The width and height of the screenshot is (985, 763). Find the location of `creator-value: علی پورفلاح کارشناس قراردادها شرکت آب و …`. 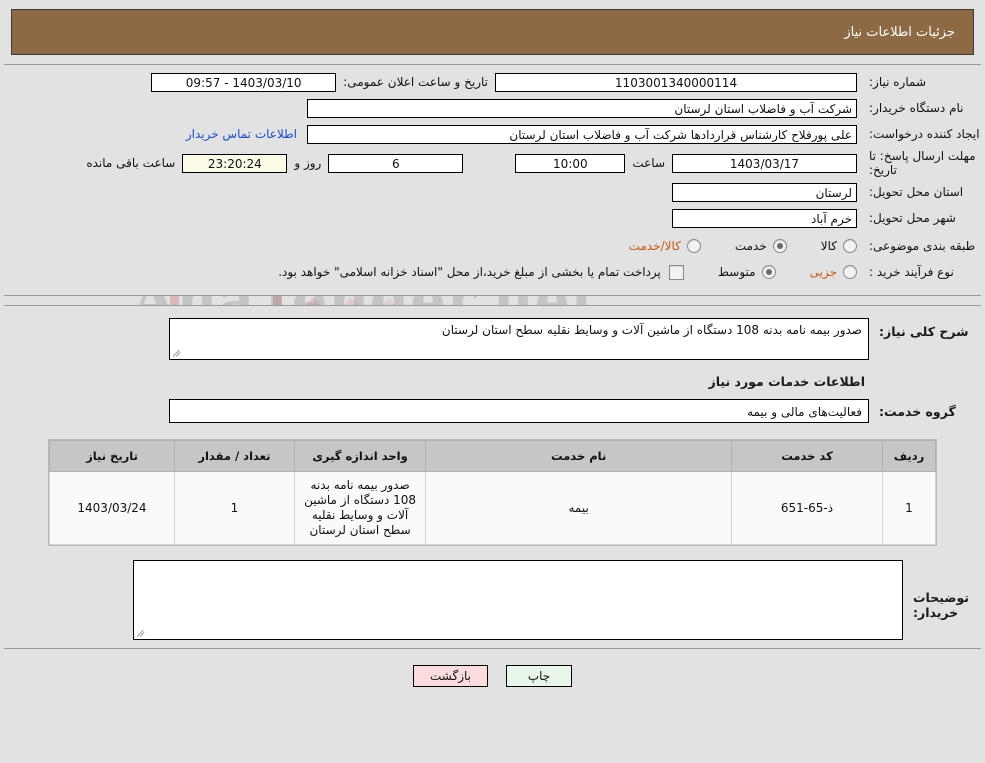

creator-value: علی پورفلاح کارشناس قراردادها شرکت آب و … is located at coordinates (582, 134).